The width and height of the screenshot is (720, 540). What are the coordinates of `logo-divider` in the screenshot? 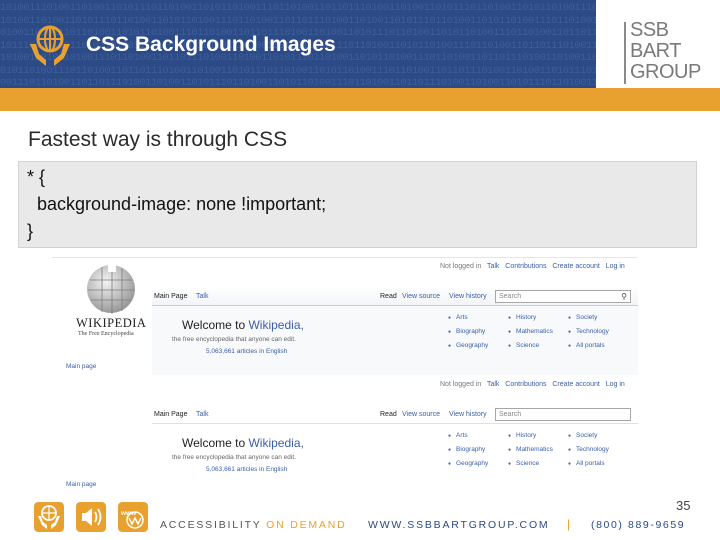 It's located at (625, 53).